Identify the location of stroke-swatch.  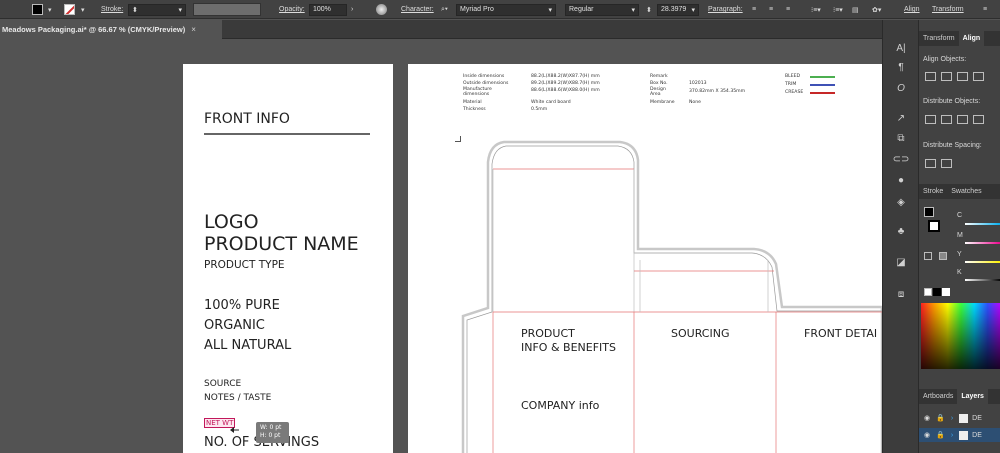
(69, 9).